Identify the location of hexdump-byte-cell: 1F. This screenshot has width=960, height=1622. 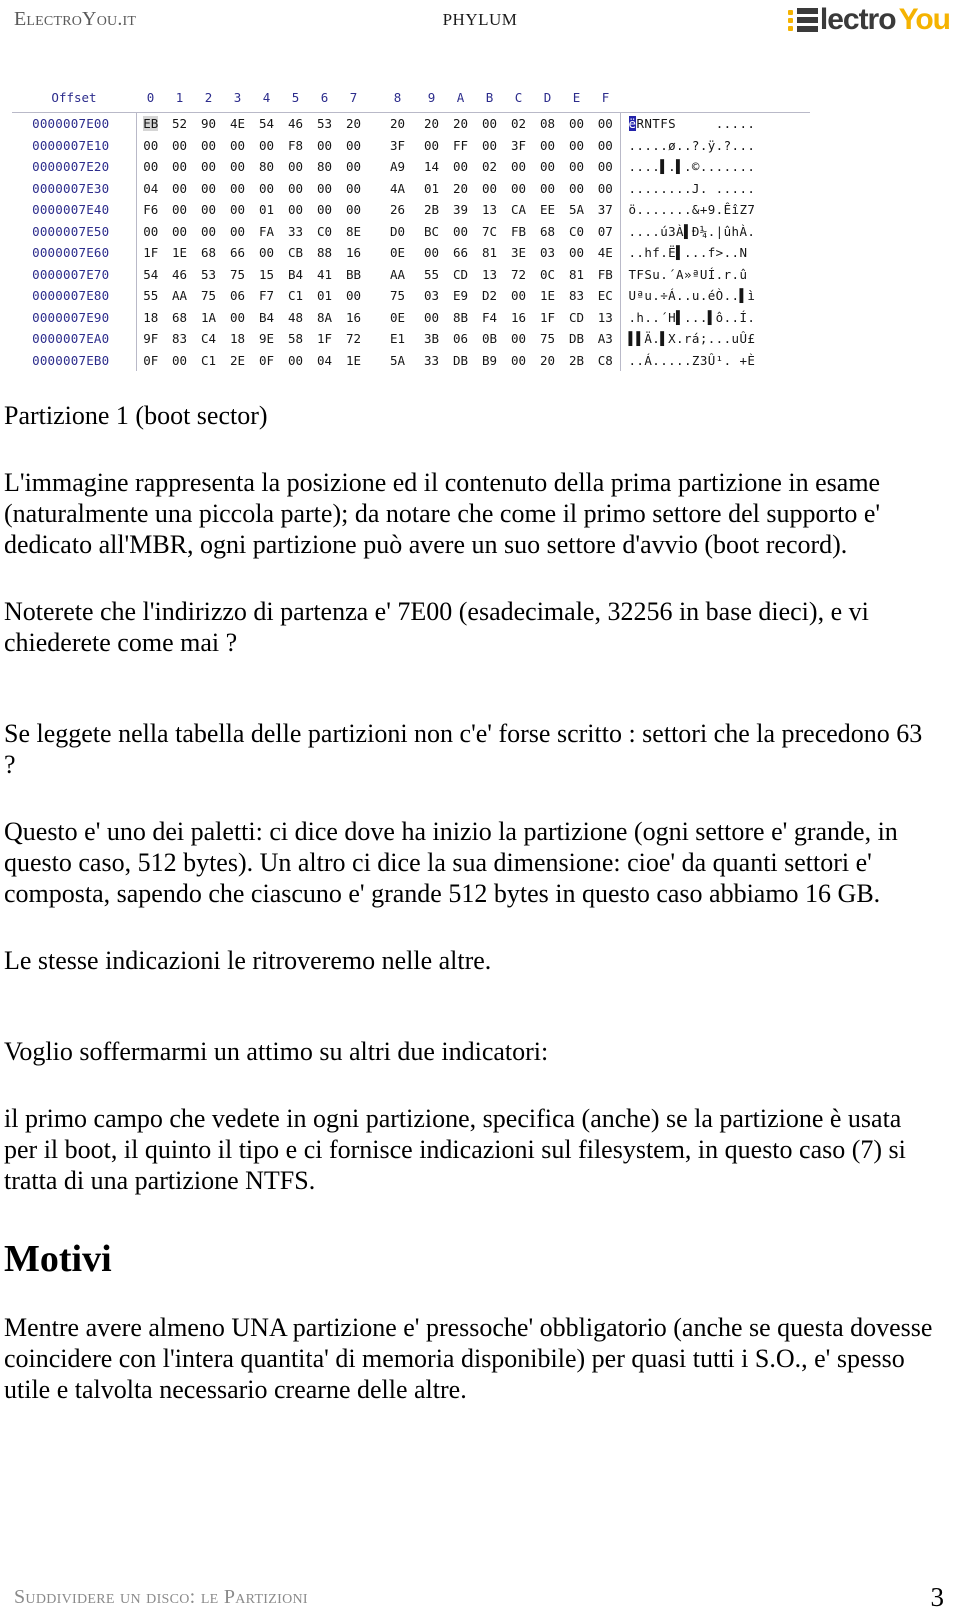
(324, 338).